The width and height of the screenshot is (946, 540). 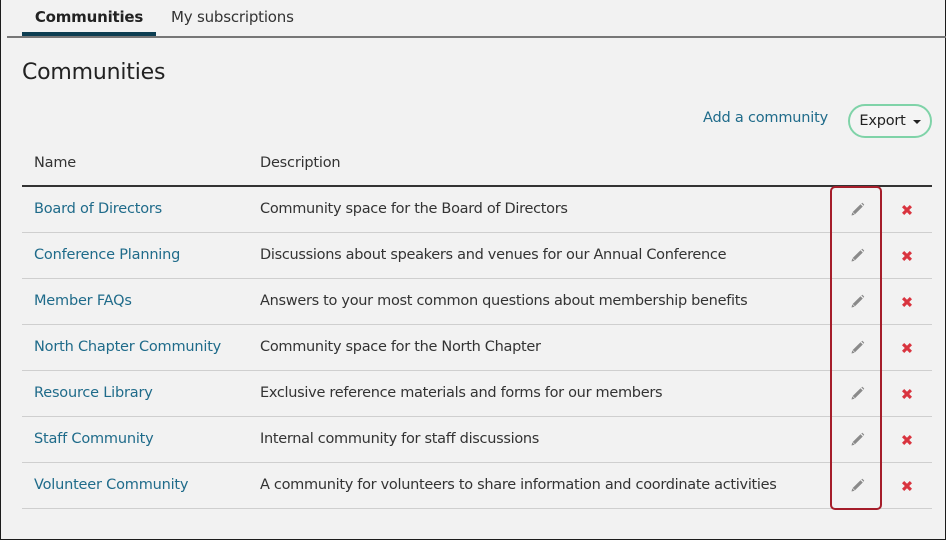 I want to click on community-name-link: Staff Community, so click(x=94, y=439).